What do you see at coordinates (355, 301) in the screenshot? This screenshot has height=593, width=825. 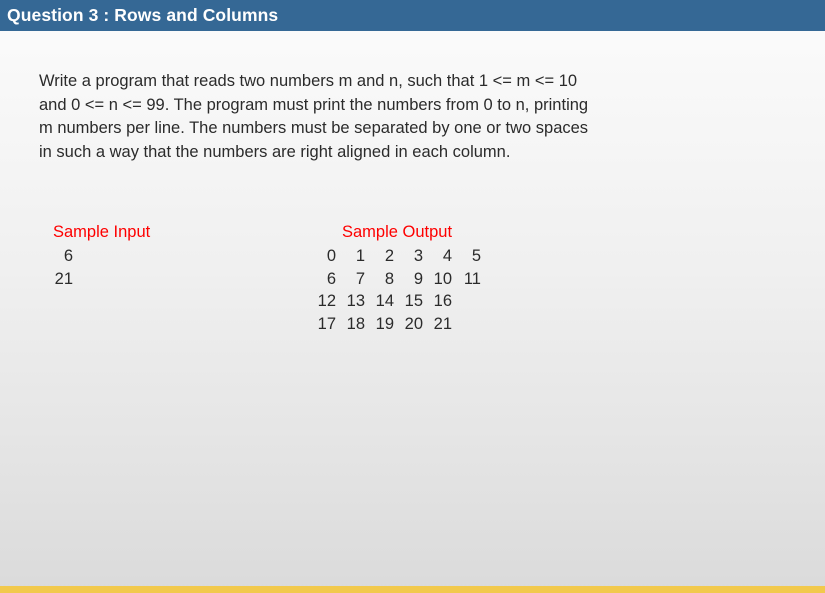 I see `number-cell: 13` at bounding box center [355, 301].